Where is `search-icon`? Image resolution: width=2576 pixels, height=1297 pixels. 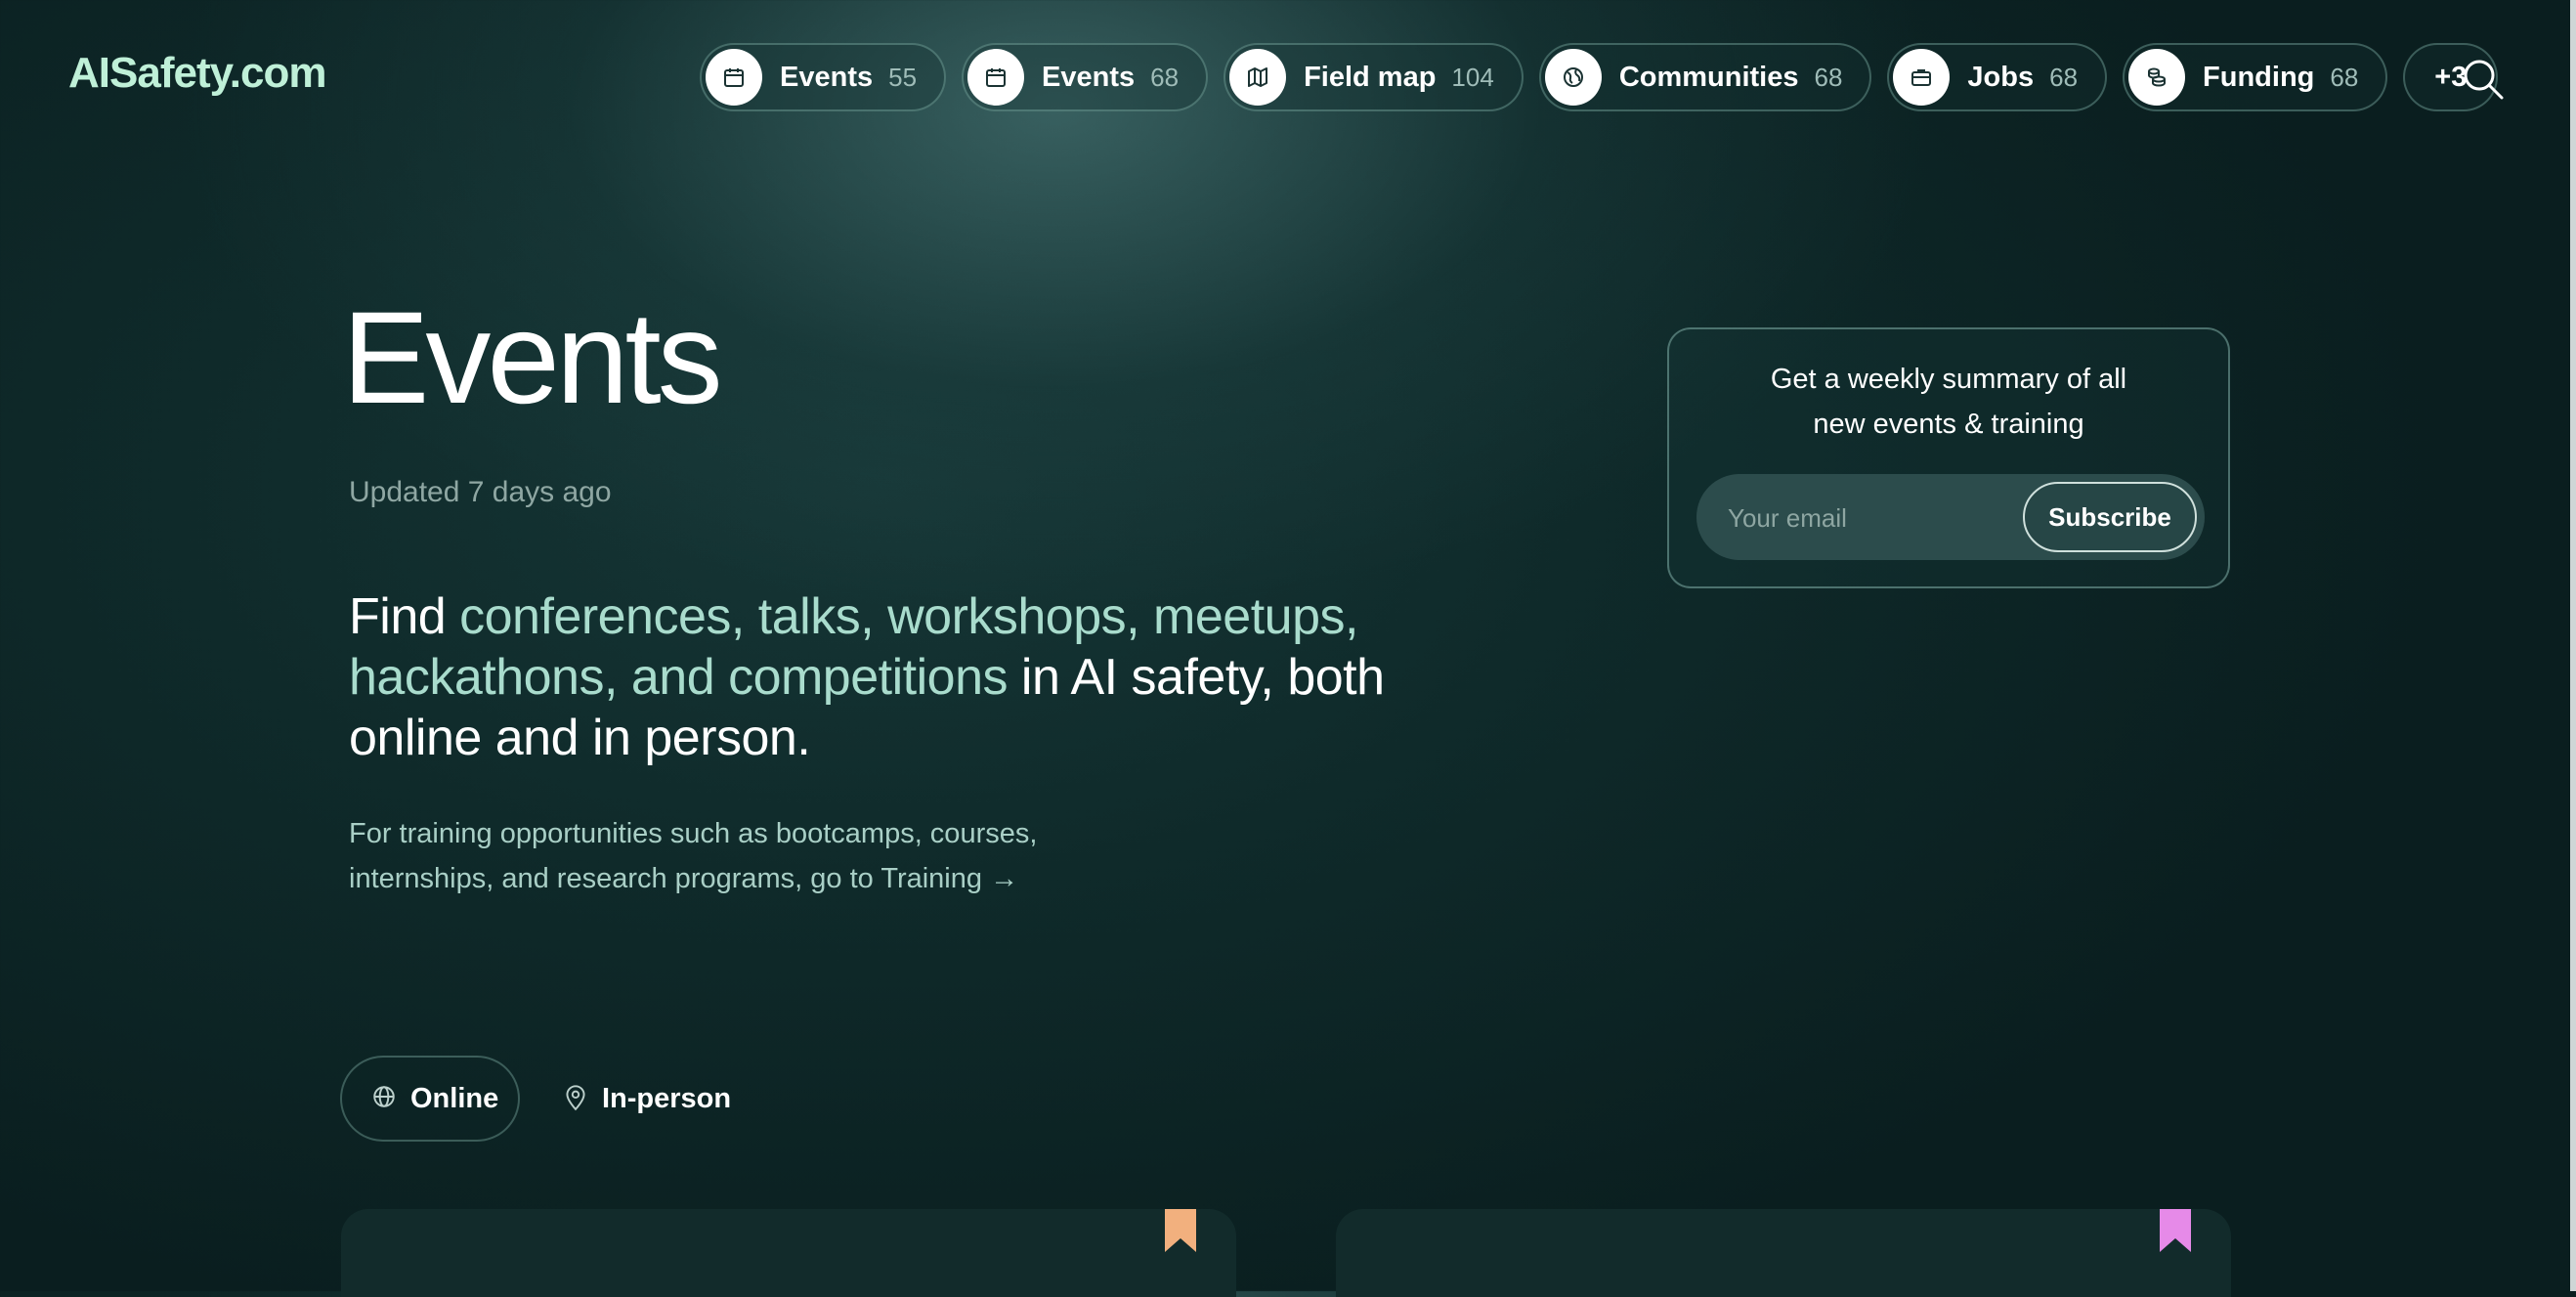 search-icon is located at coordinates (2484, 79).